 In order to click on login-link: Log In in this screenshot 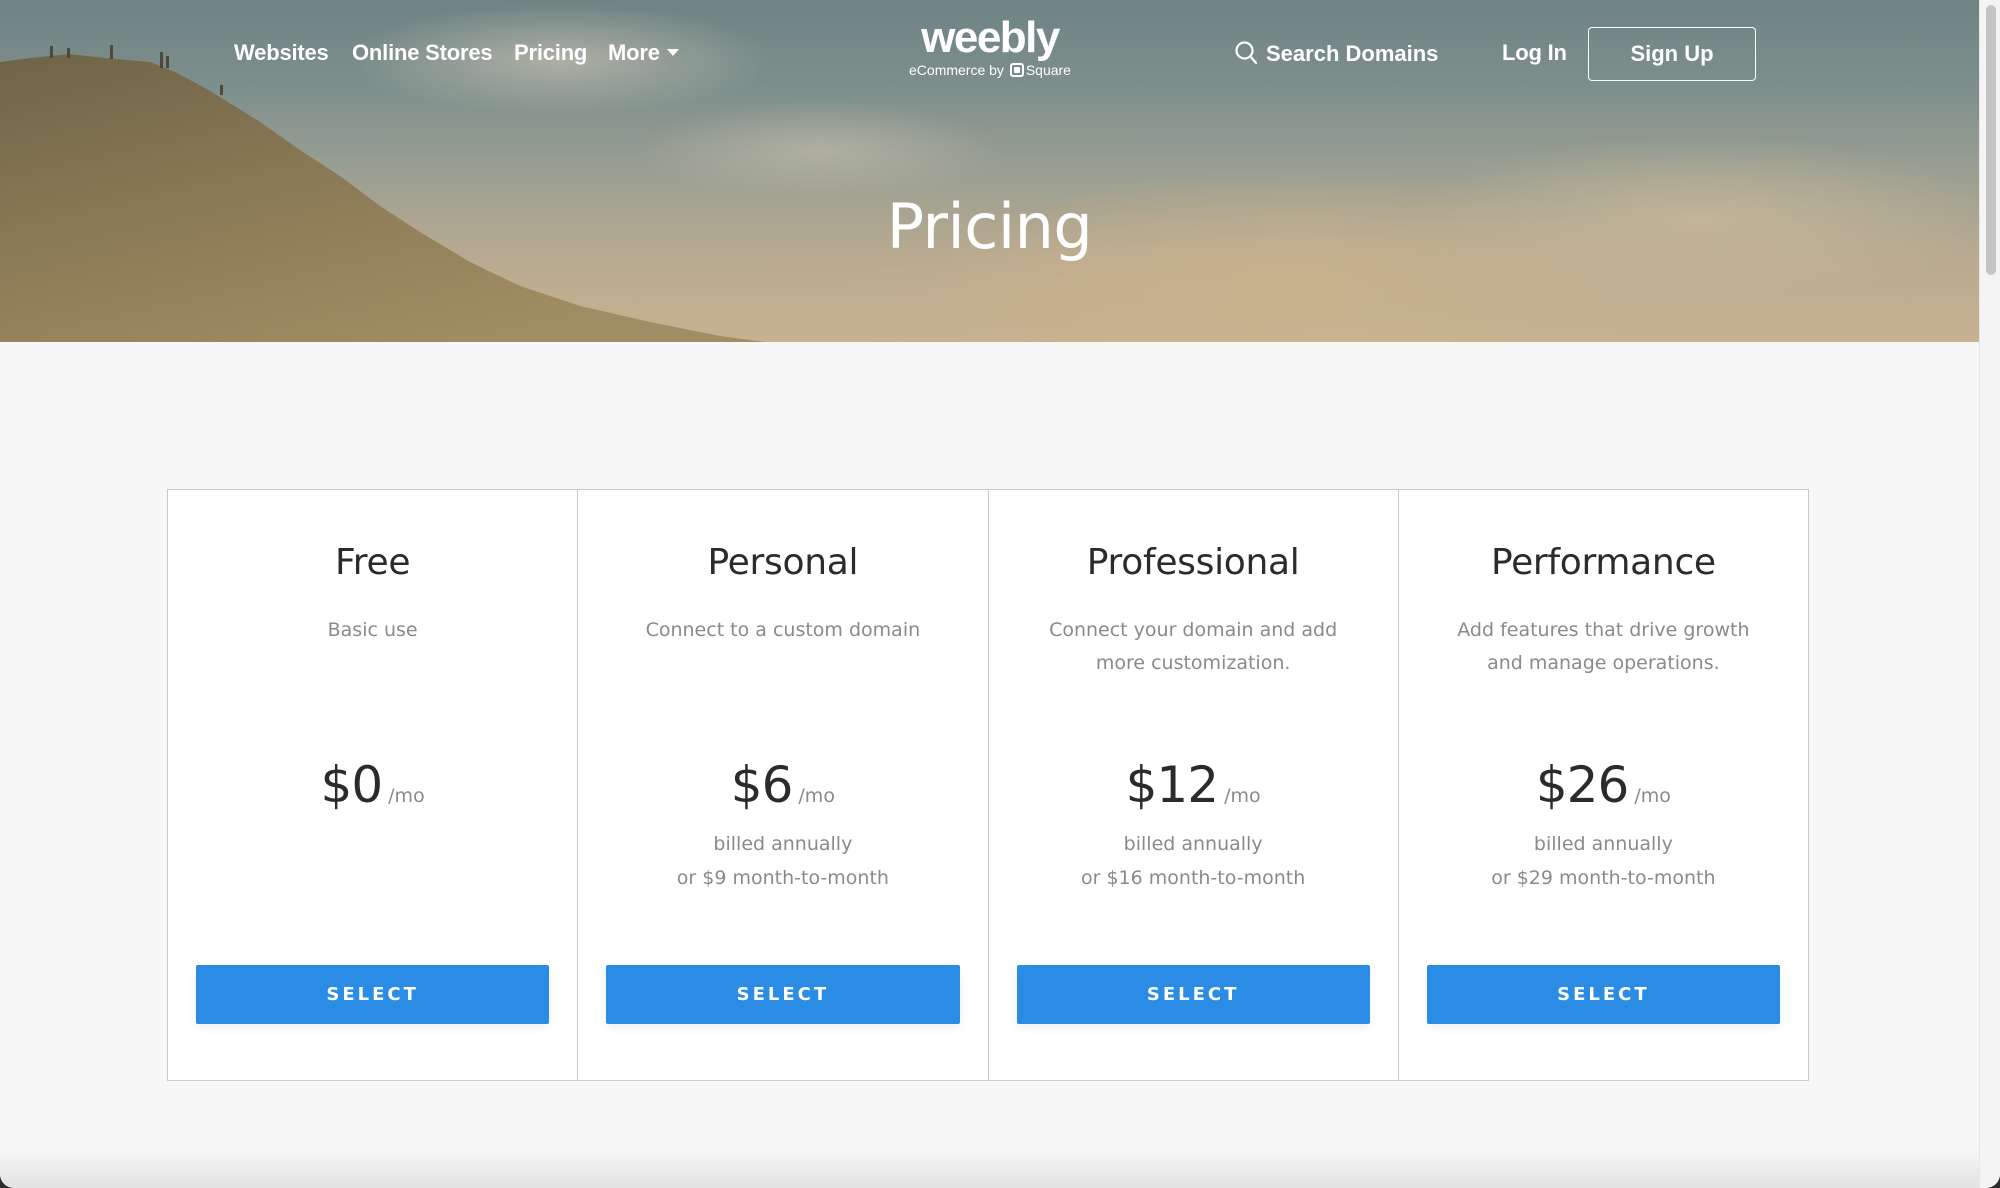, I will do `click(1534, 53)`.